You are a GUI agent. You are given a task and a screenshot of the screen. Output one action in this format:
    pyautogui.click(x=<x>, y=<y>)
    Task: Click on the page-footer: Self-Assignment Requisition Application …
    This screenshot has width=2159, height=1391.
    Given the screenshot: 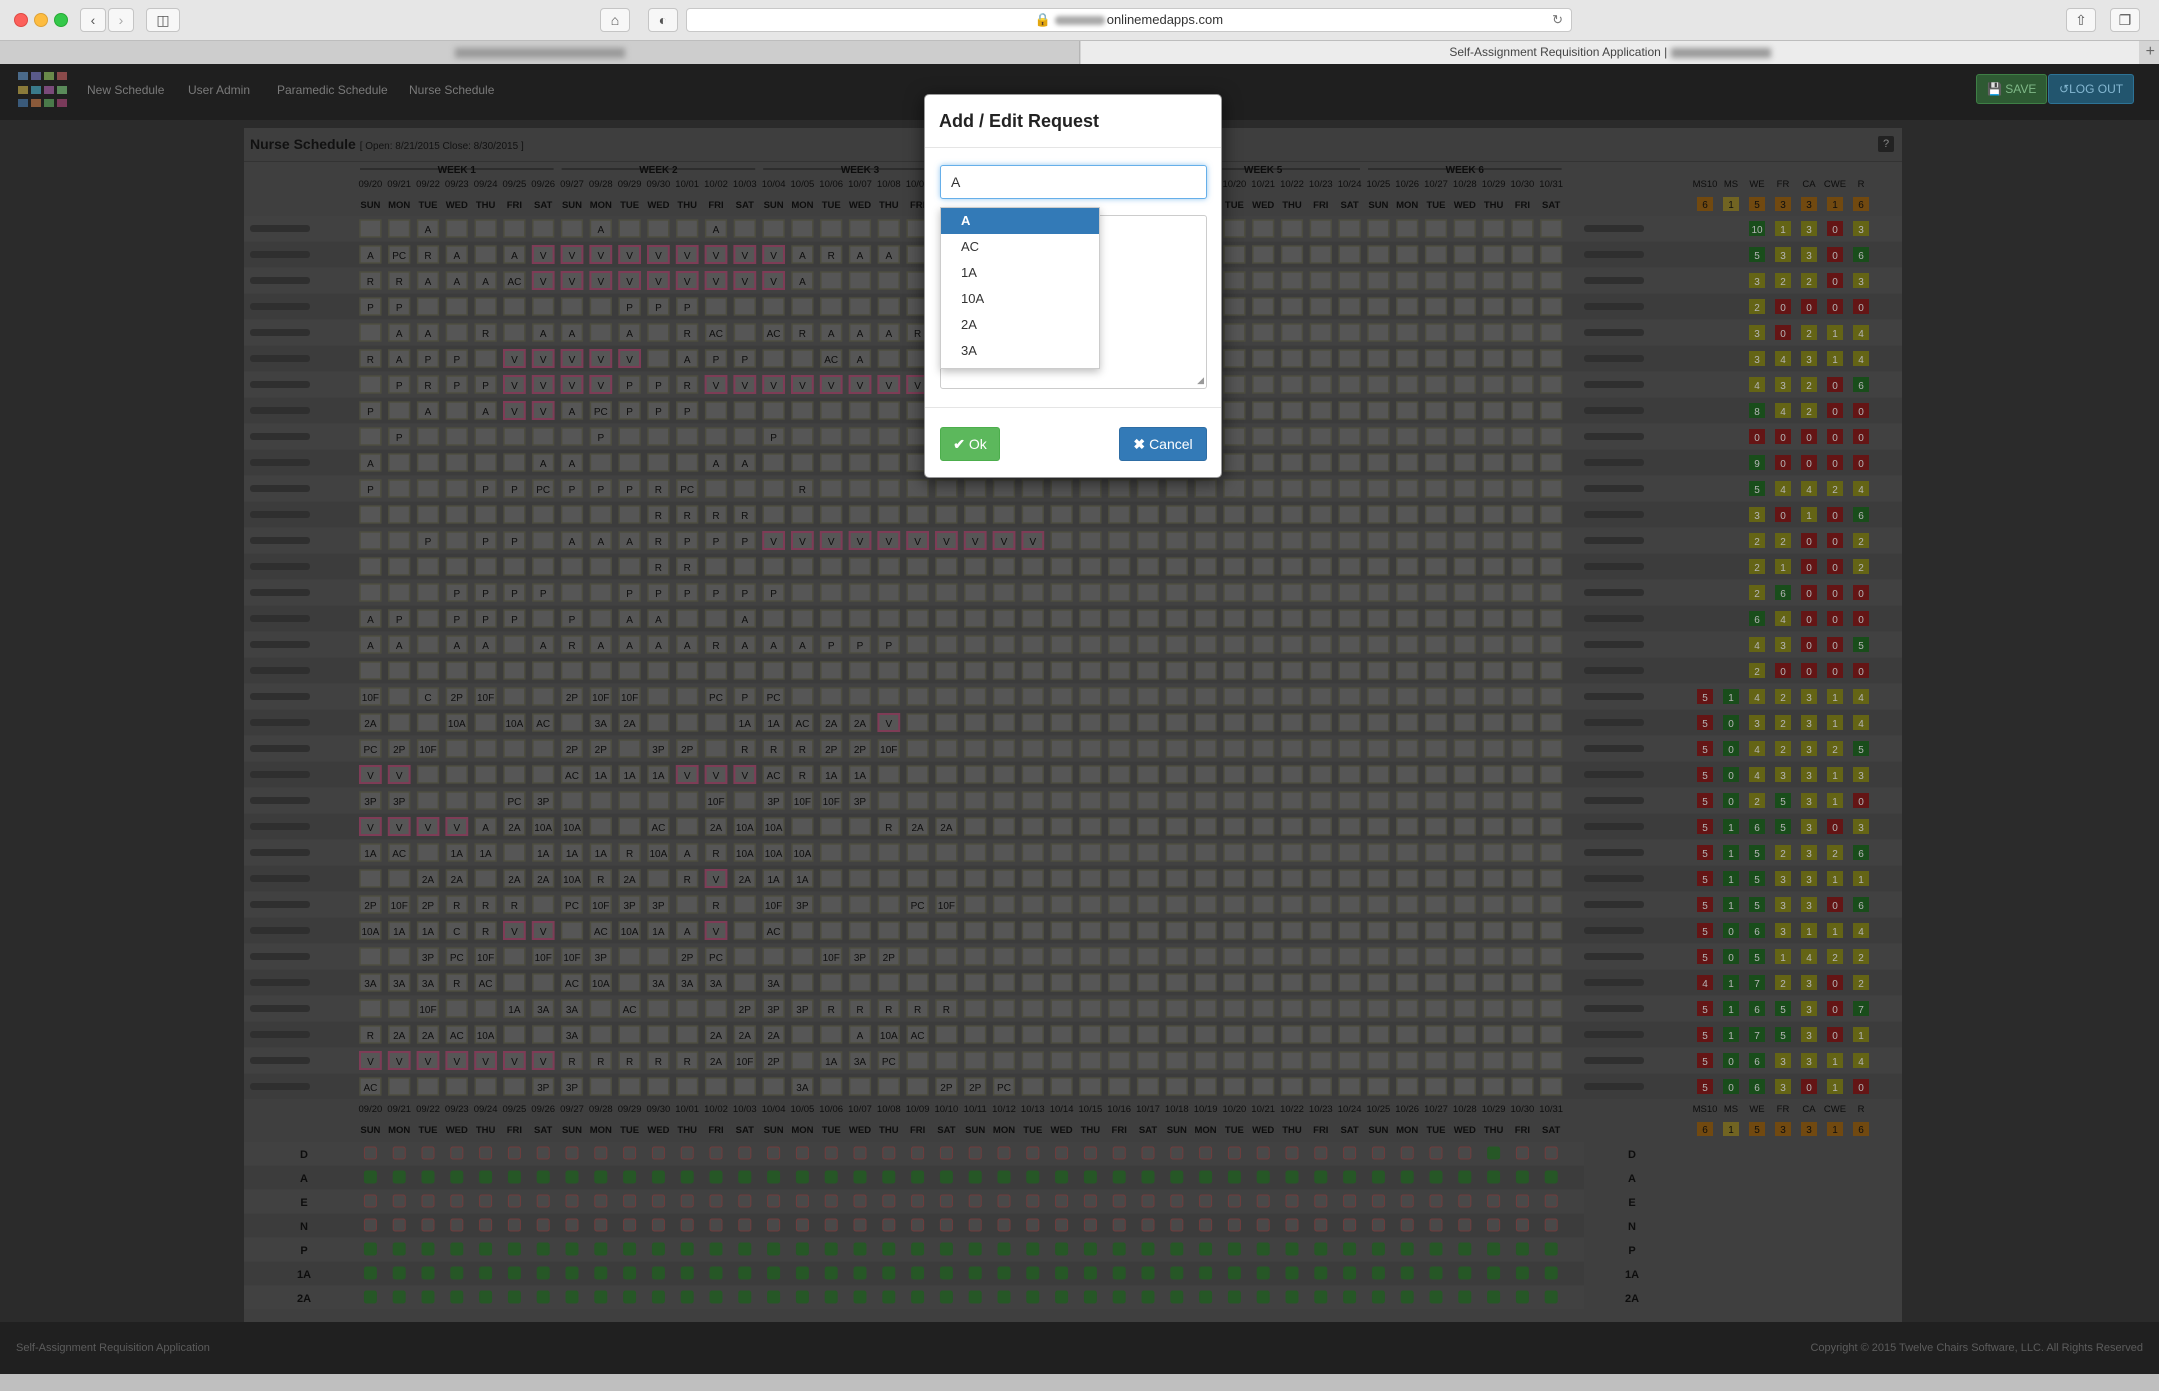 What is the action you would take?
    pyautogui.click(x=1079, y=1348)
    